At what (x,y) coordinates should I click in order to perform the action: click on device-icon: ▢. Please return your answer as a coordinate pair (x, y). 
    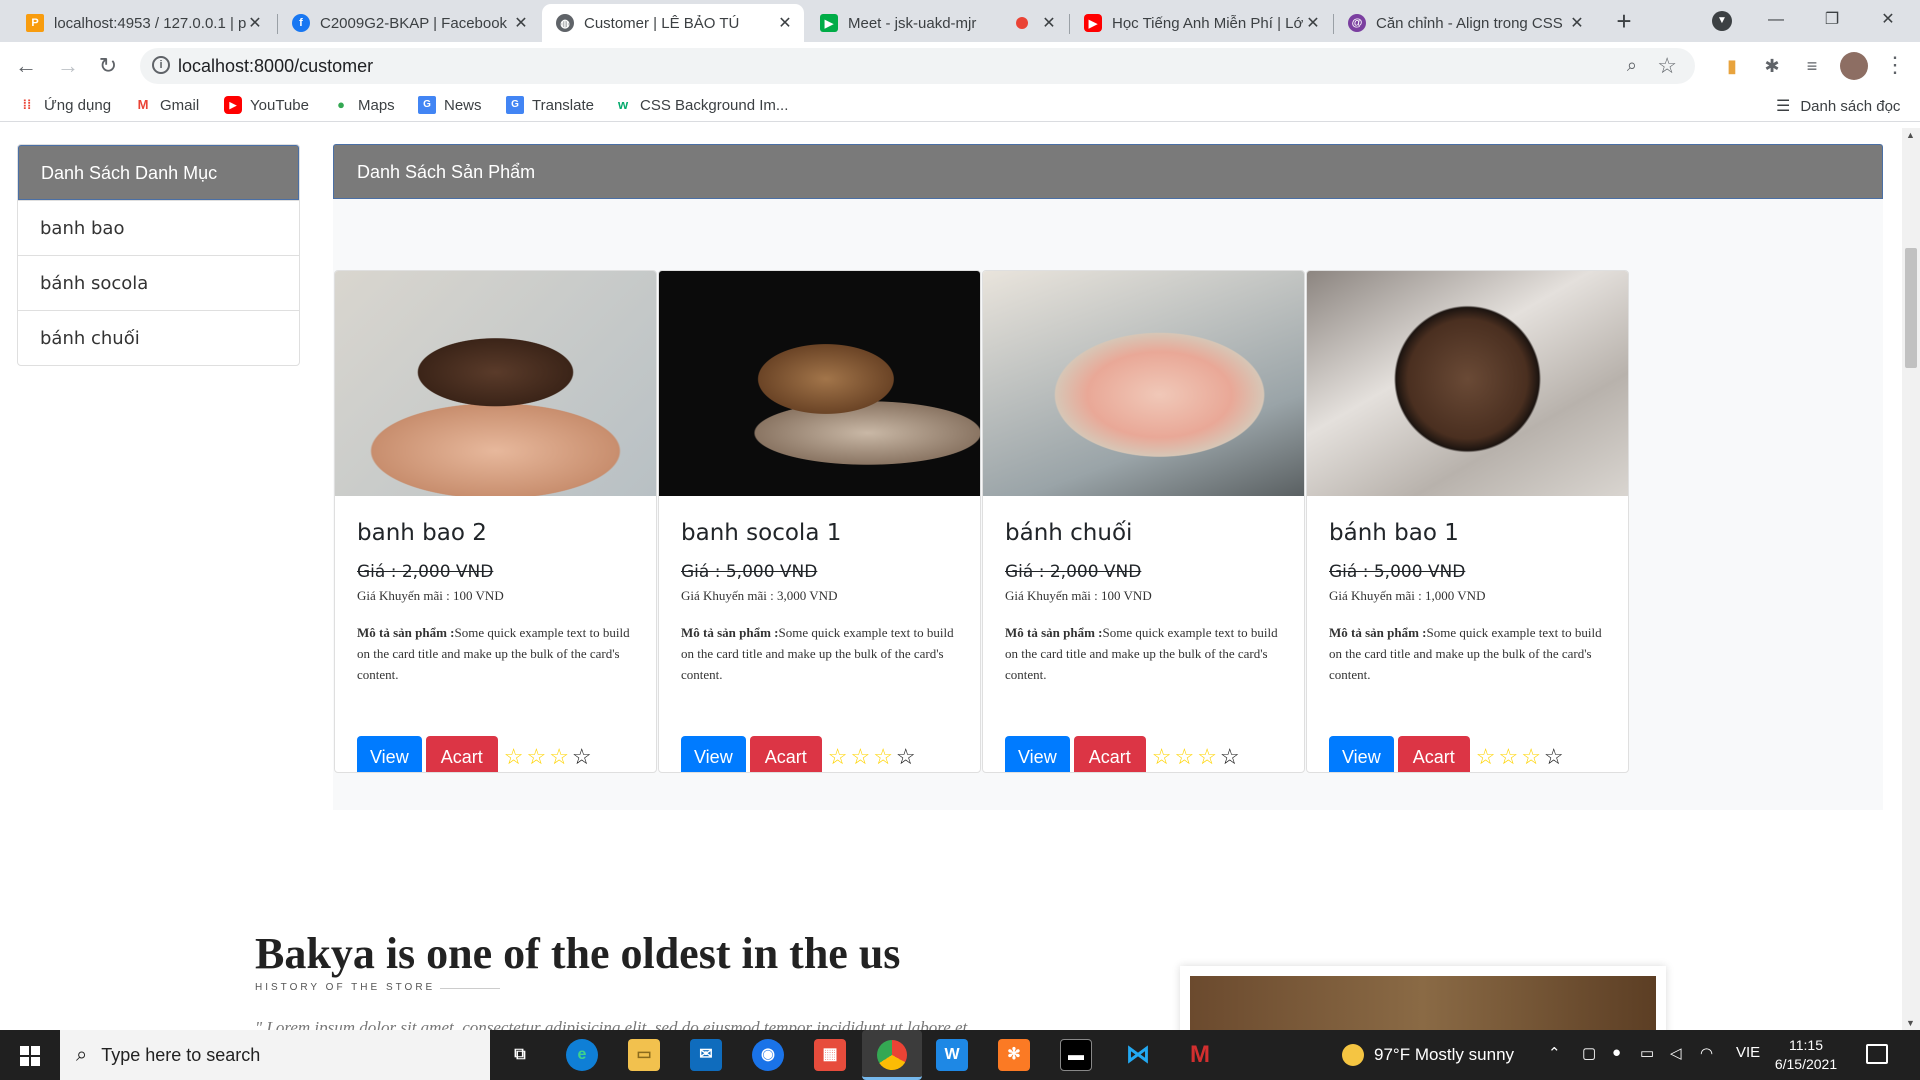
    Looking at the image, I should click on (1589, 1053).